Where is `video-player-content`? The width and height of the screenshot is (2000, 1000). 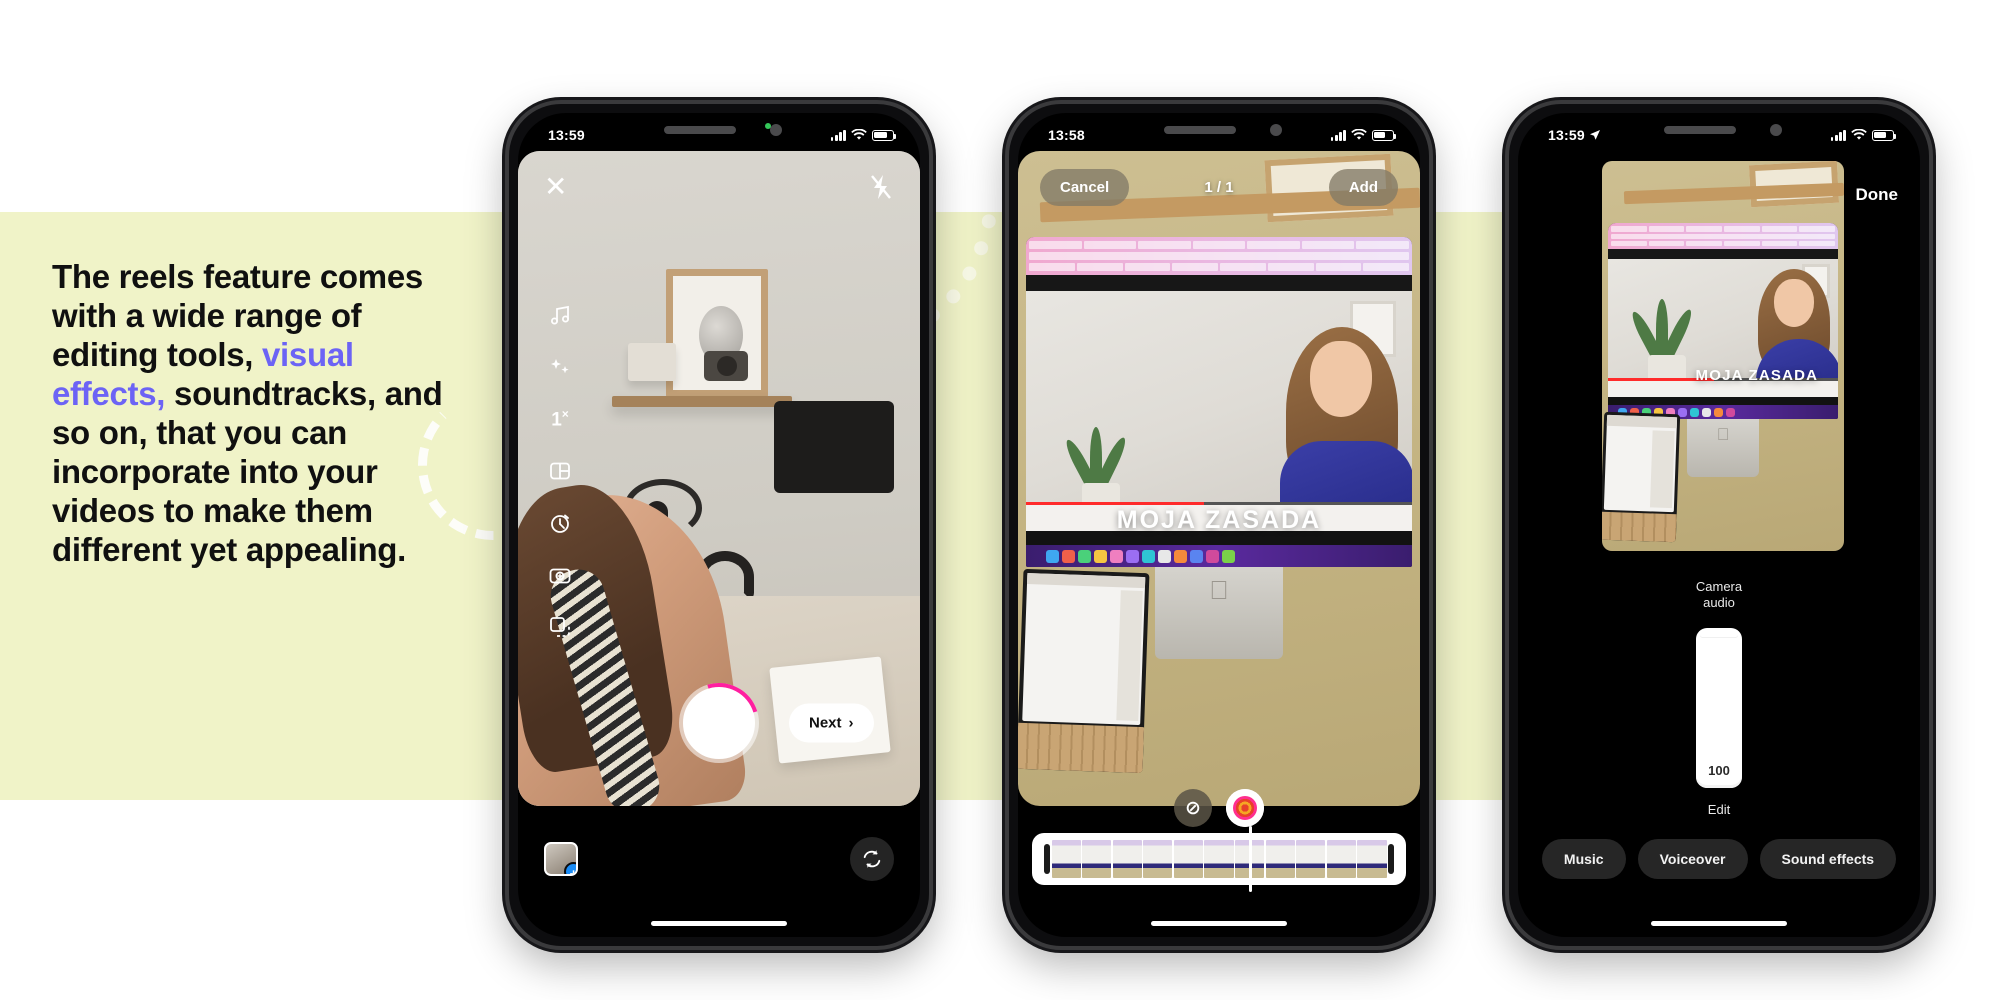 video-player-content is located at coordinates (1219, 411).